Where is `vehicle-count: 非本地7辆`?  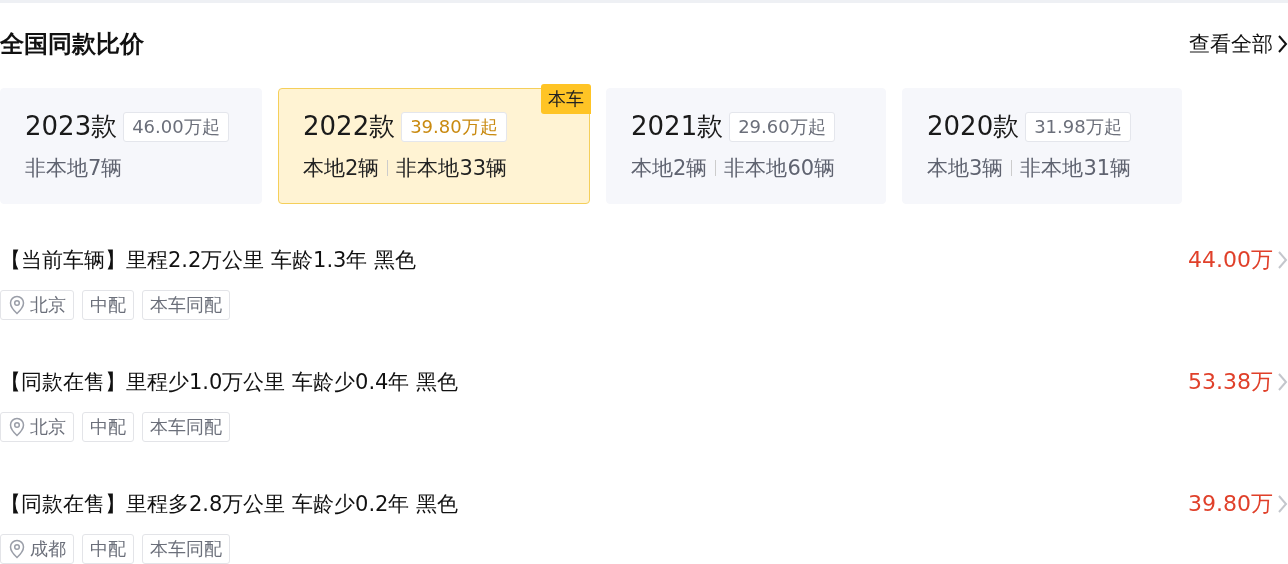 vehicle-count: 非本地7辆 is located at coordinates (74, 168).